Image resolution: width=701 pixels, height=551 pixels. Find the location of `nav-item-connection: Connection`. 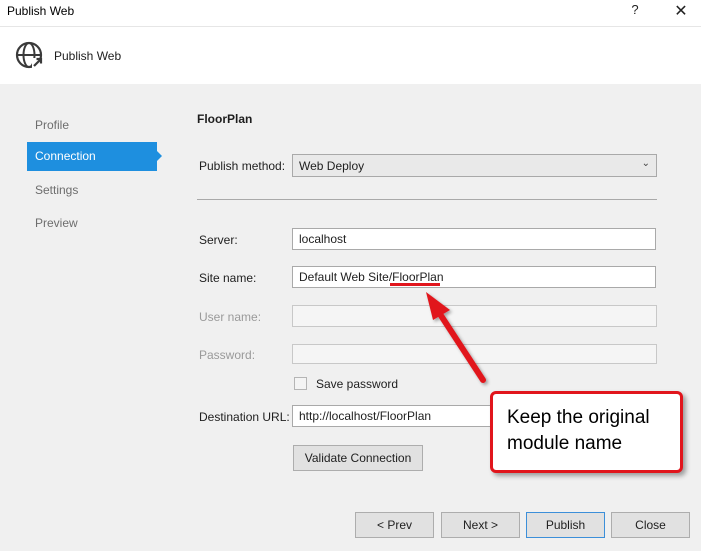

nav-item-connection: Connection is located at coordinates (94, 156).